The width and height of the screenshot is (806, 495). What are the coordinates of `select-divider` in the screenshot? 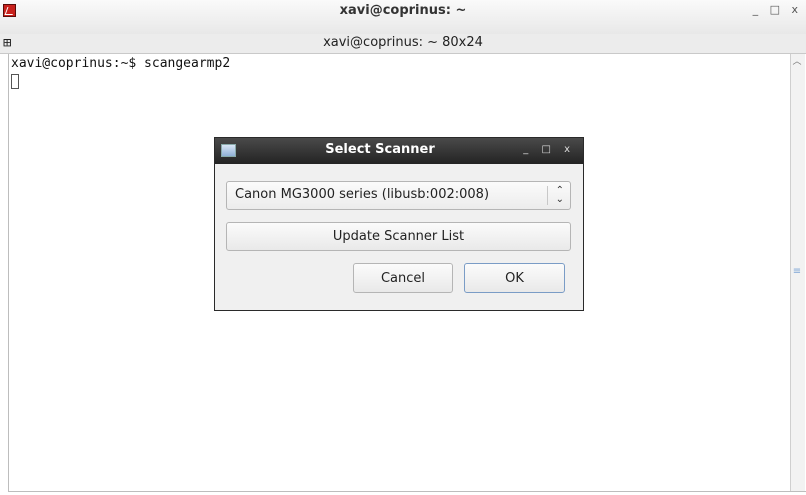 It's located at (547, 195).